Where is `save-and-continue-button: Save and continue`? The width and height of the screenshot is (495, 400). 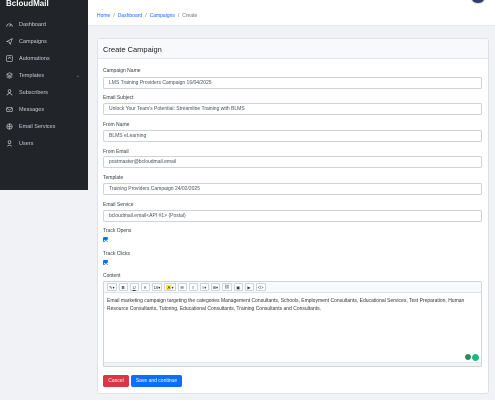 save-and-continue-button: Save and continue is located at coordinates (156, 381).